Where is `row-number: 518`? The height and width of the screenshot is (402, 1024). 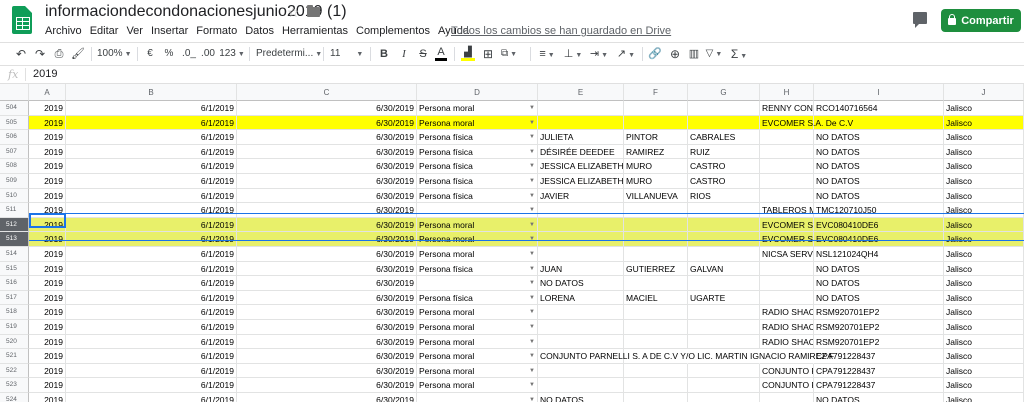
row-number: 518 is located at coordinates (14, 312).